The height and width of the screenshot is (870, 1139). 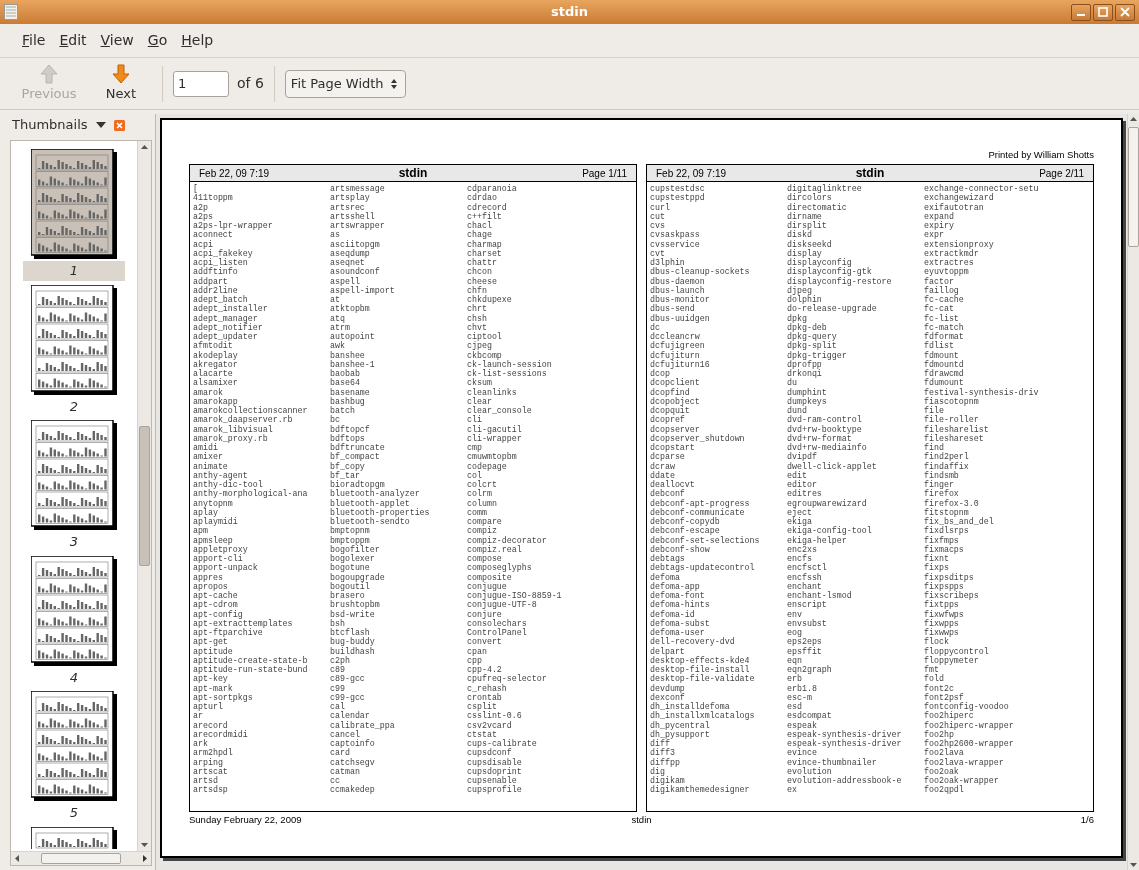 What do you see at coordinates (827, 447) in the screenshot?
I see `listing-line: dvd+rw-mediainfo` at bounding box center [827, 447].